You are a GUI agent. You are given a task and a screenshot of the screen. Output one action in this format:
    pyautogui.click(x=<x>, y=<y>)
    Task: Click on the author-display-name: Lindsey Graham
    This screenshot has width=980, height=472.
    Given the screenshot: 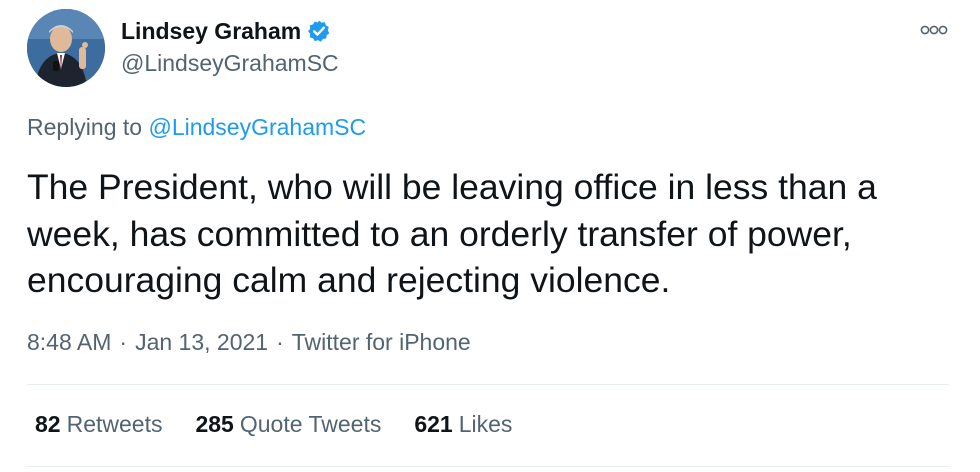 What is the action you would take?
    pyautogui.click(x=211, y=31)
    